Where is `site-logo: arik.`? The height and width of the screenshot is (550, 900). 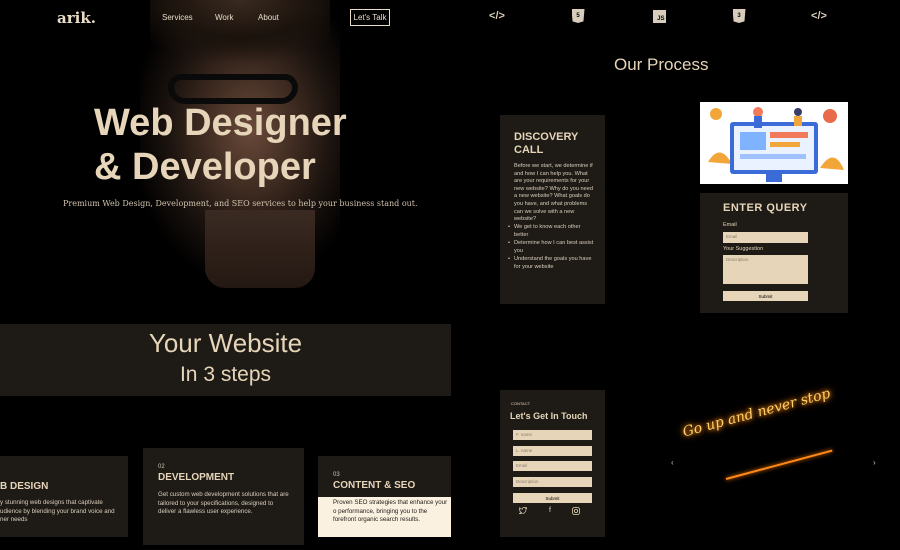 site-logo: arik. is located at coordinates (76, 18).